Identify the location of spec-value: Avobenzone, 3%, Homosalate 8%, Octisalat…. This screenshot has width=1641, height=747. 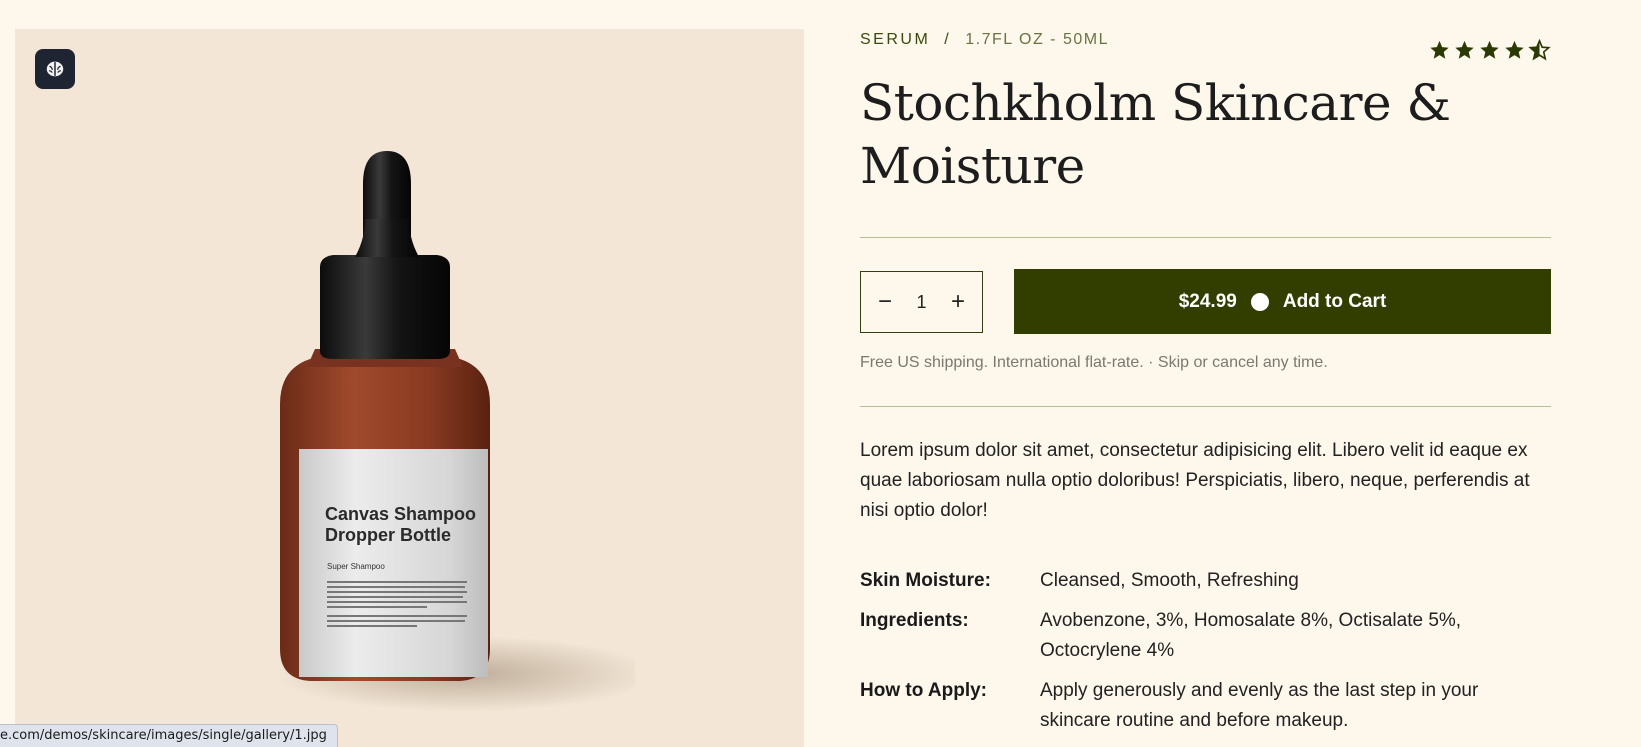
(1251, 635).